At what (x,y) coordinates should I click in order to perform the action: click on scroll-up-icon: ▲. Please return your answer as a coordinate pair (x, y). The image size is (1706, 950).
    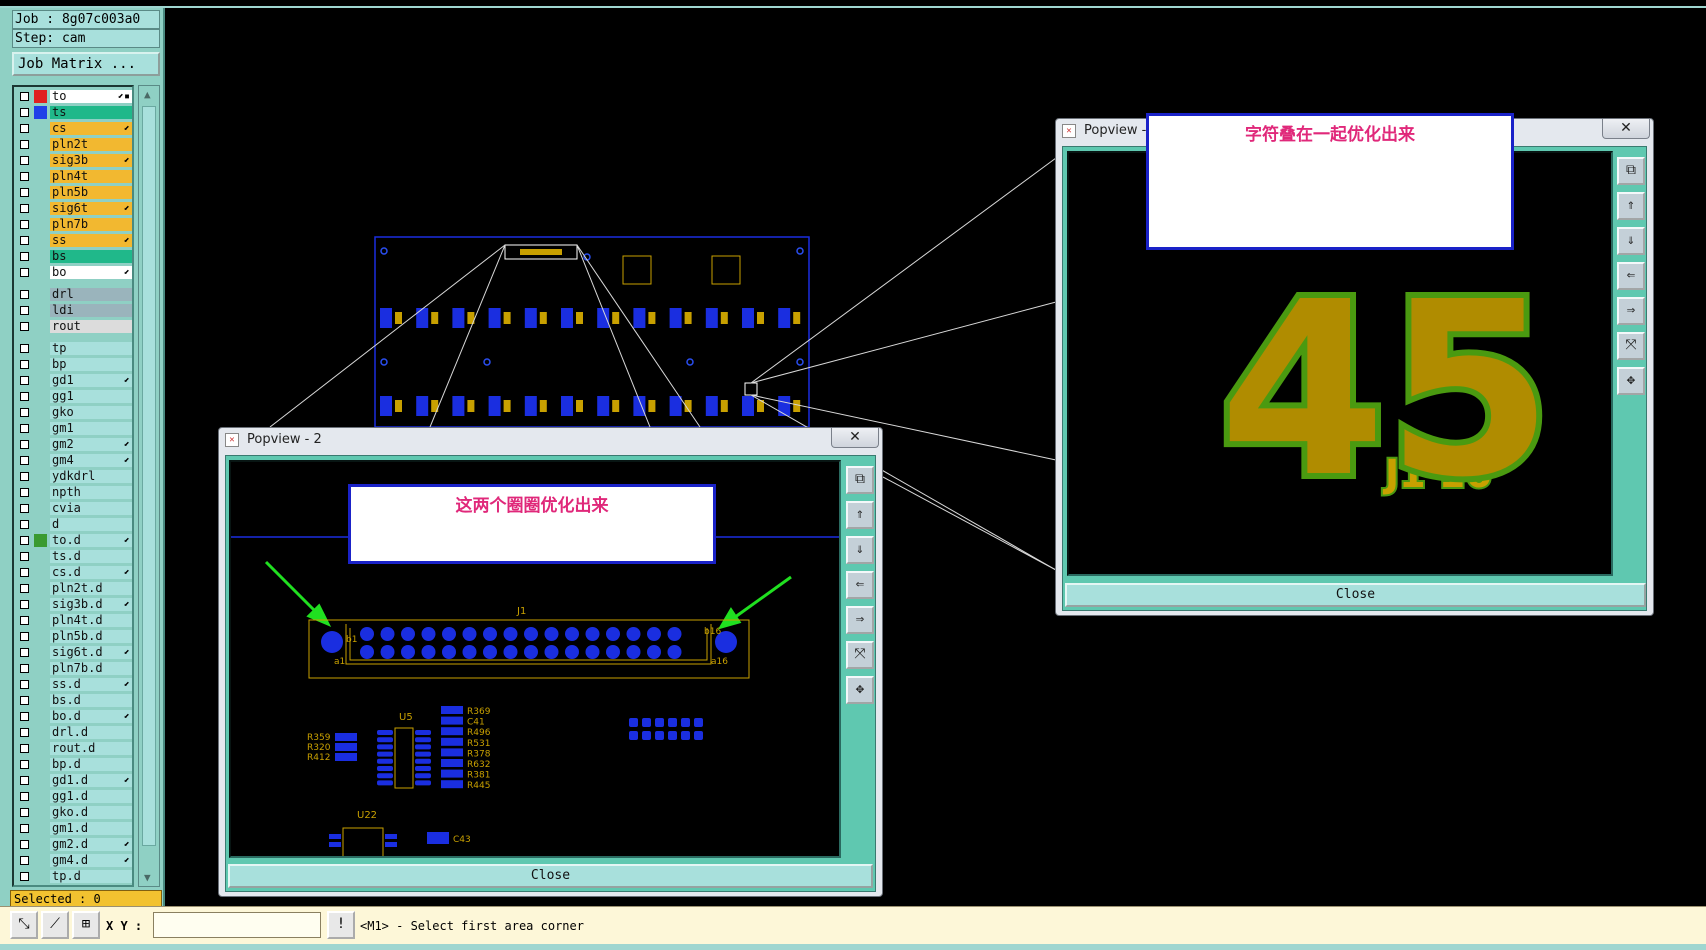
    Looking at the image, I should click on (147, 94).